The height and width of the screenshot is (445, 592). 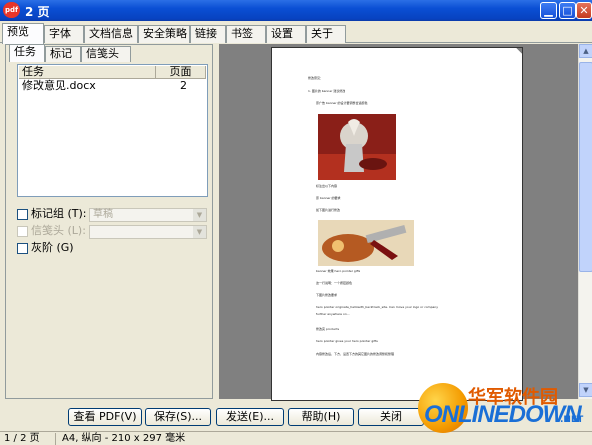 What do you see at coordinates (585, 167) in the screenshot?
I see `scroll-thumb` at bounding box center [585, 167].